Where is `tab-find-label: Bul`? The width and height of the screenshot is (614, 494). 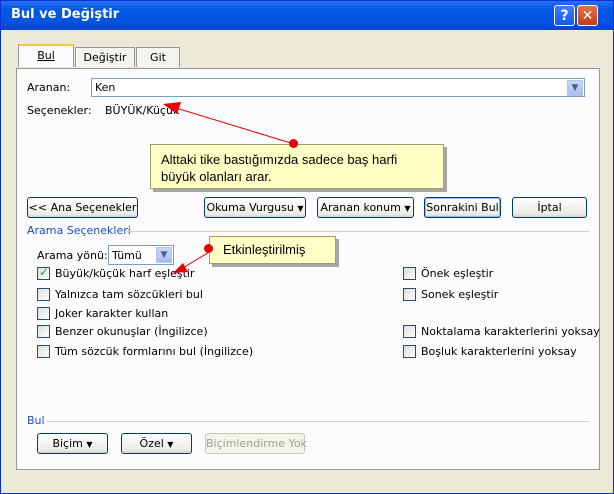
tab-find-label: Bul is located at coordinates (46, 55).